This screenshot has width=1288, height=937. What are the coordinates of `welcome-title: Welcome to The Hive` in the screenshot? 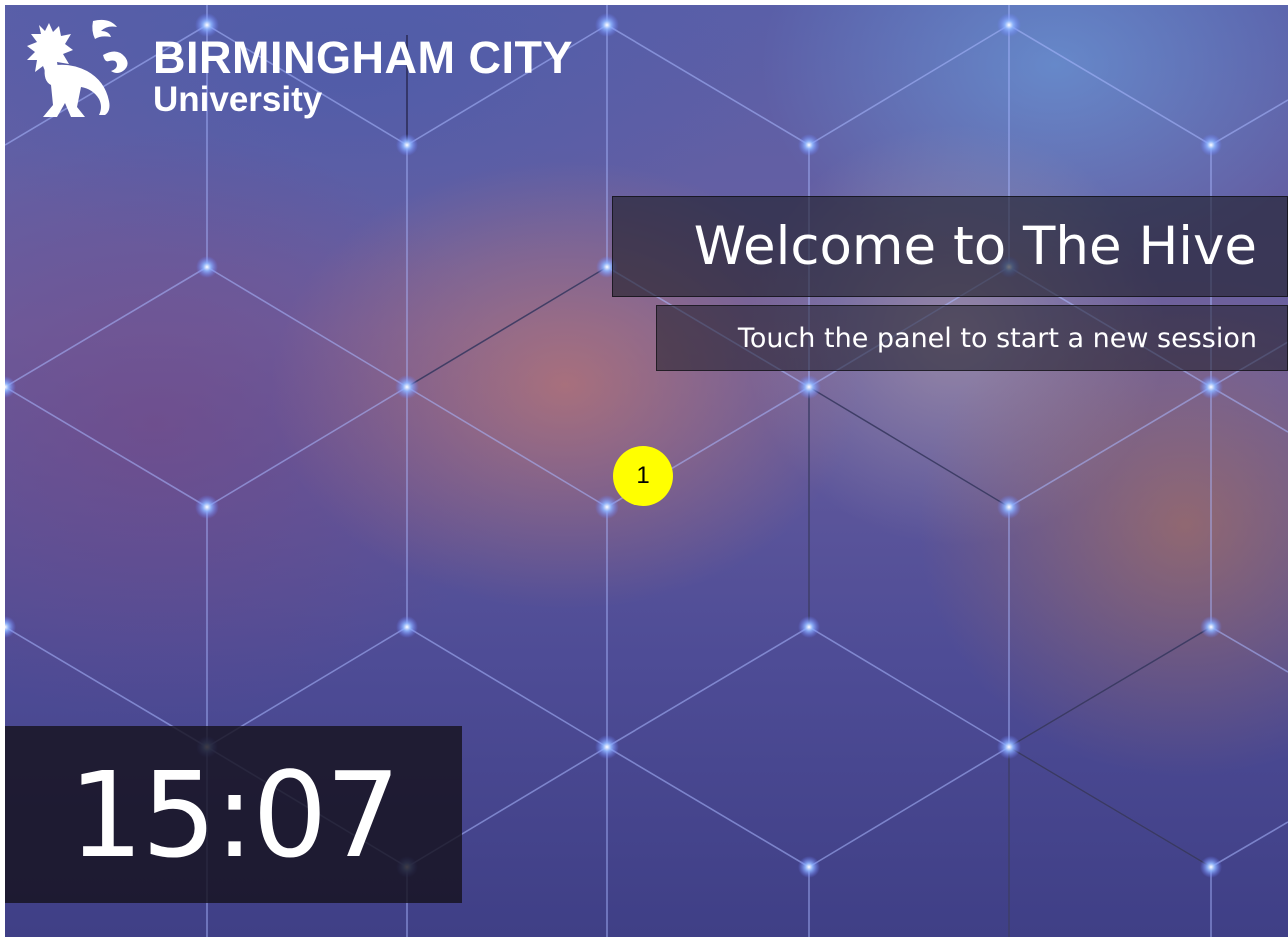 It's located at (975, 246).